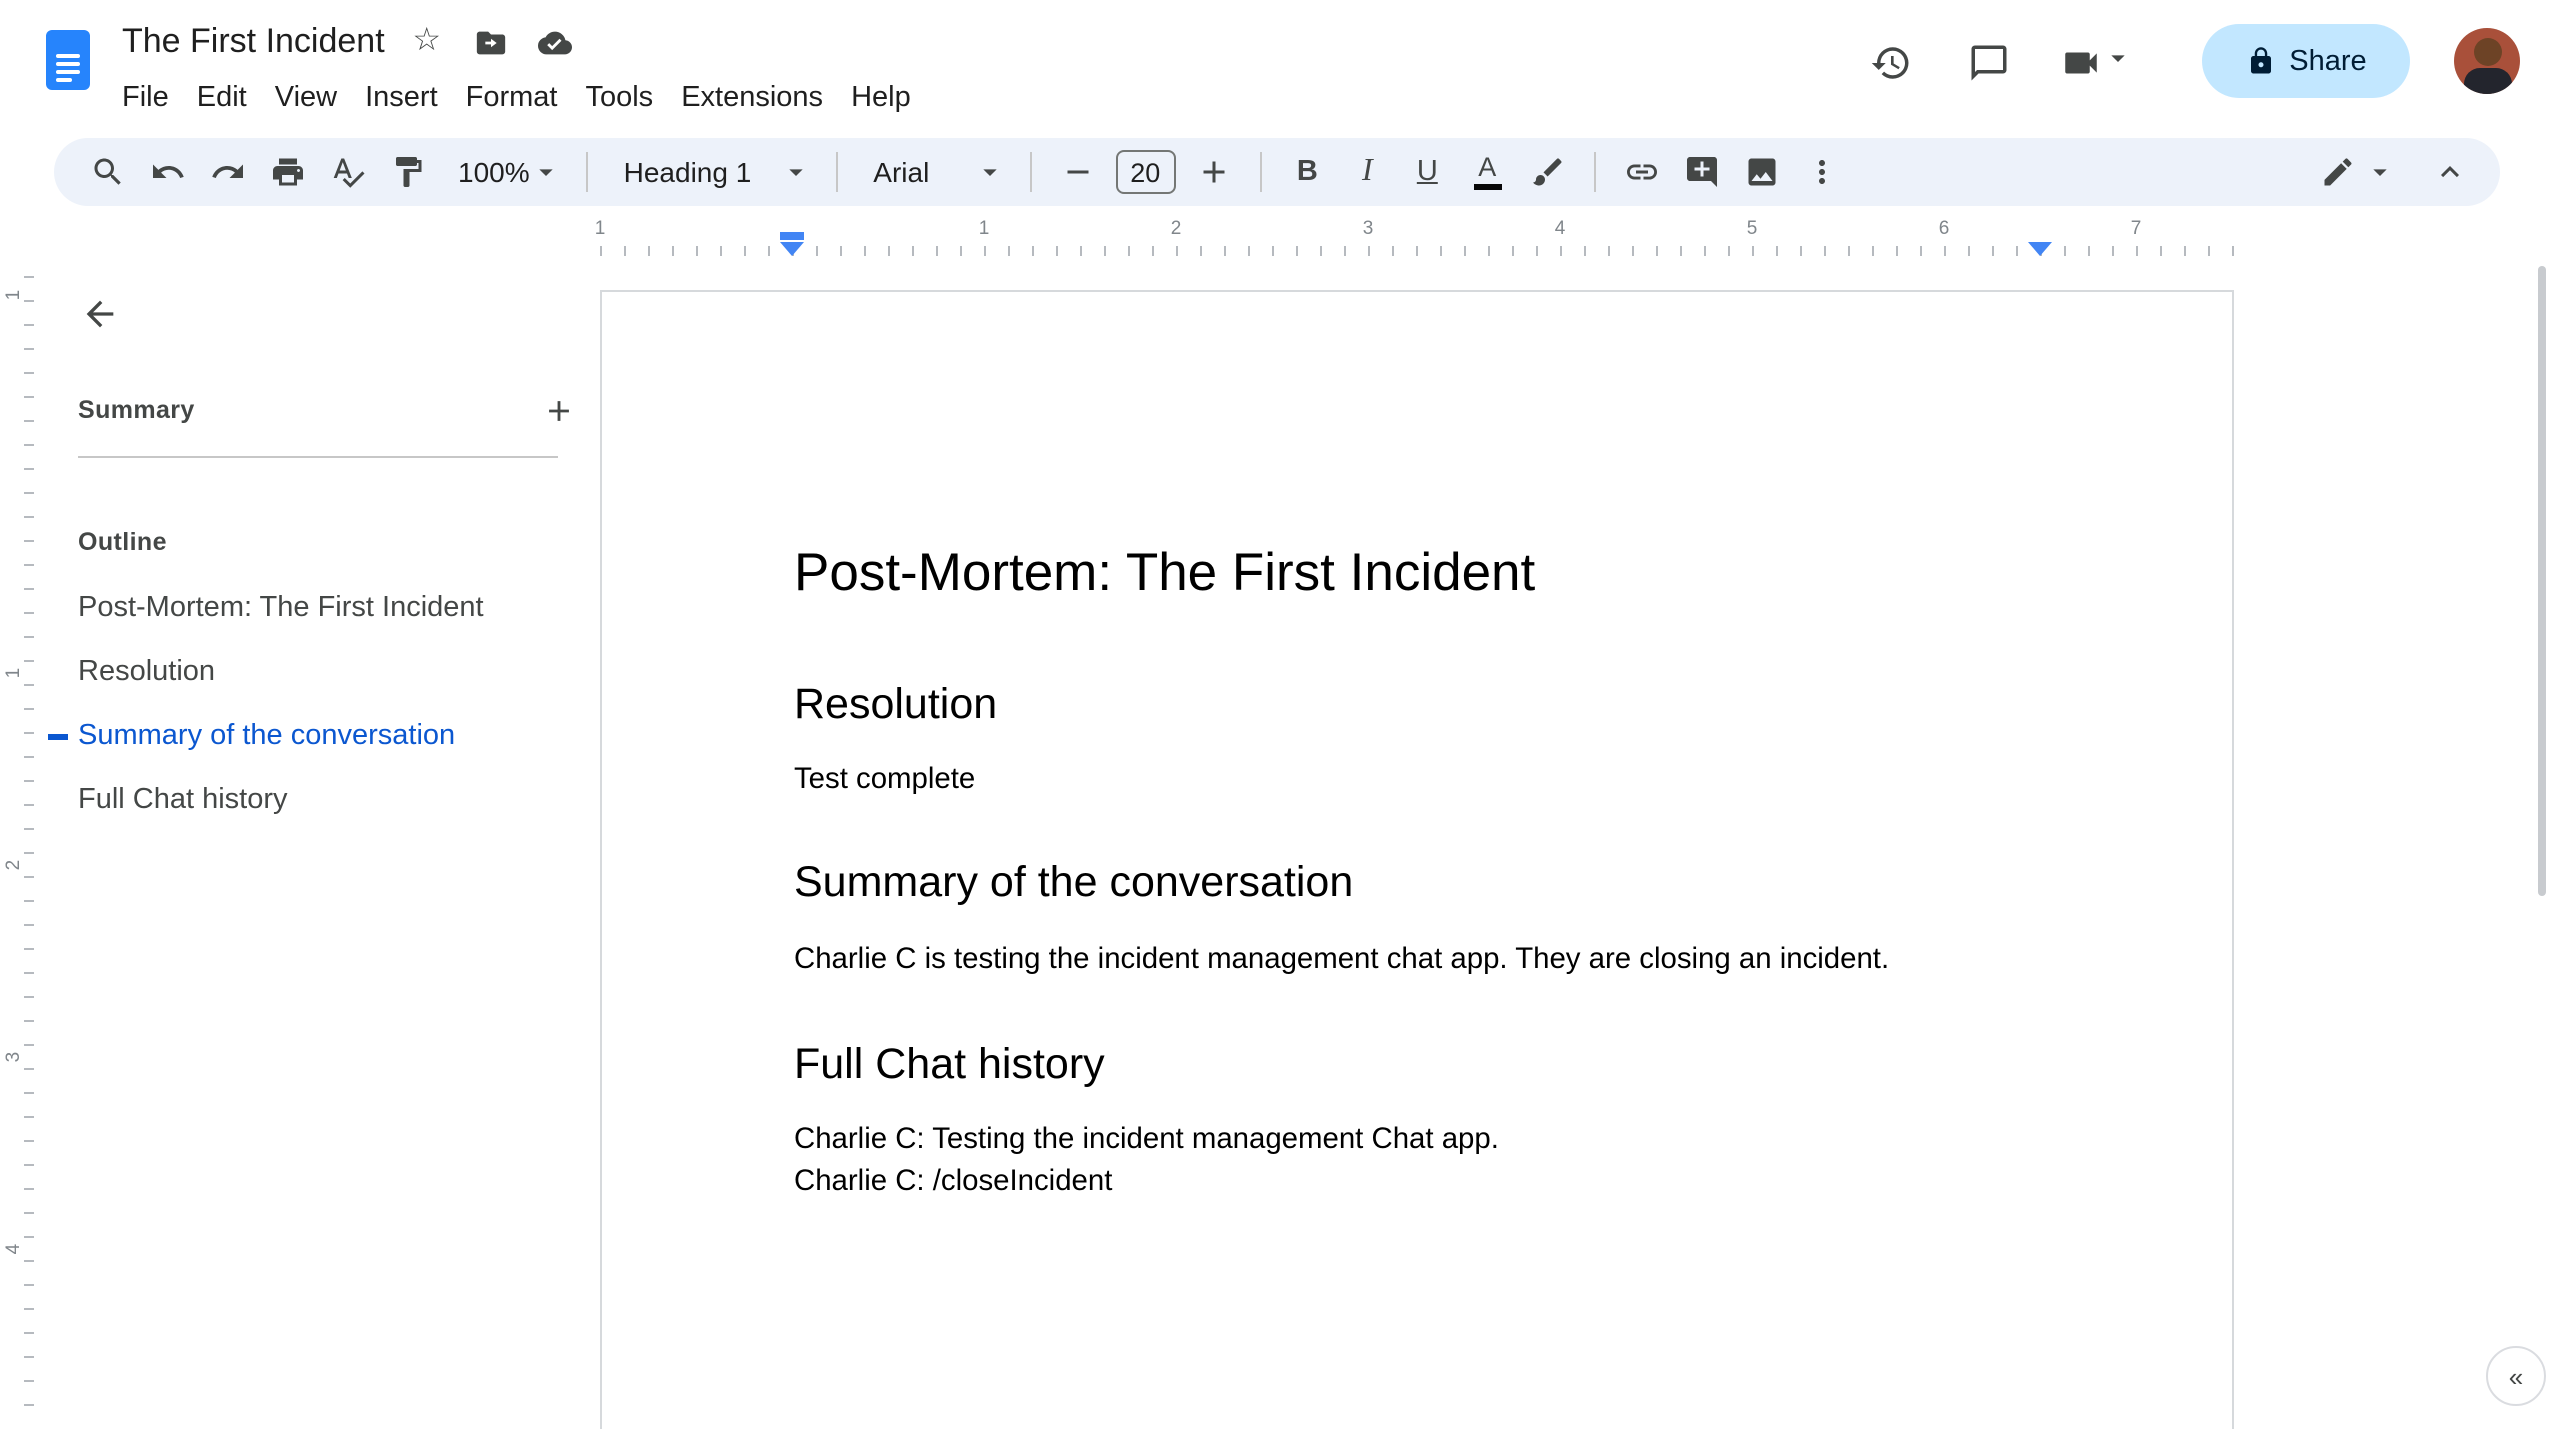  What do you see at coordinates (68, 60) in the screenshot?
I see `docs-logo-icon` at bounding box center [68, 60].